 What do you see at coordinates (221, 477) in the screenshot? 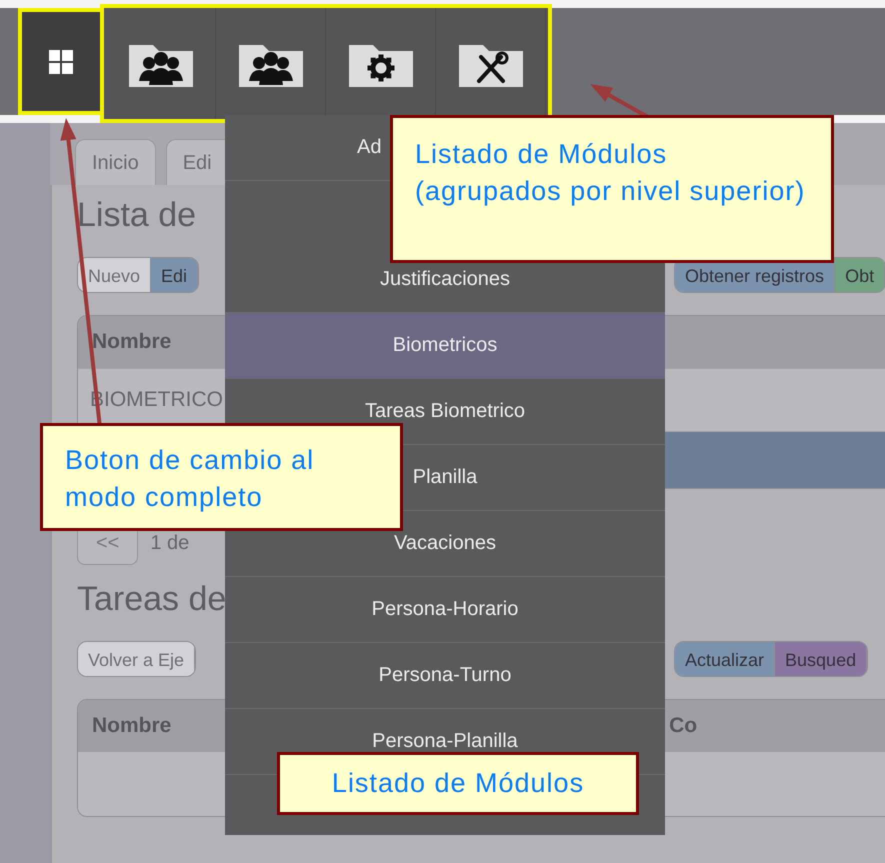
I see `callout-tooltip: Boton de cambio al modo completo` at bounding box center [221, 477].